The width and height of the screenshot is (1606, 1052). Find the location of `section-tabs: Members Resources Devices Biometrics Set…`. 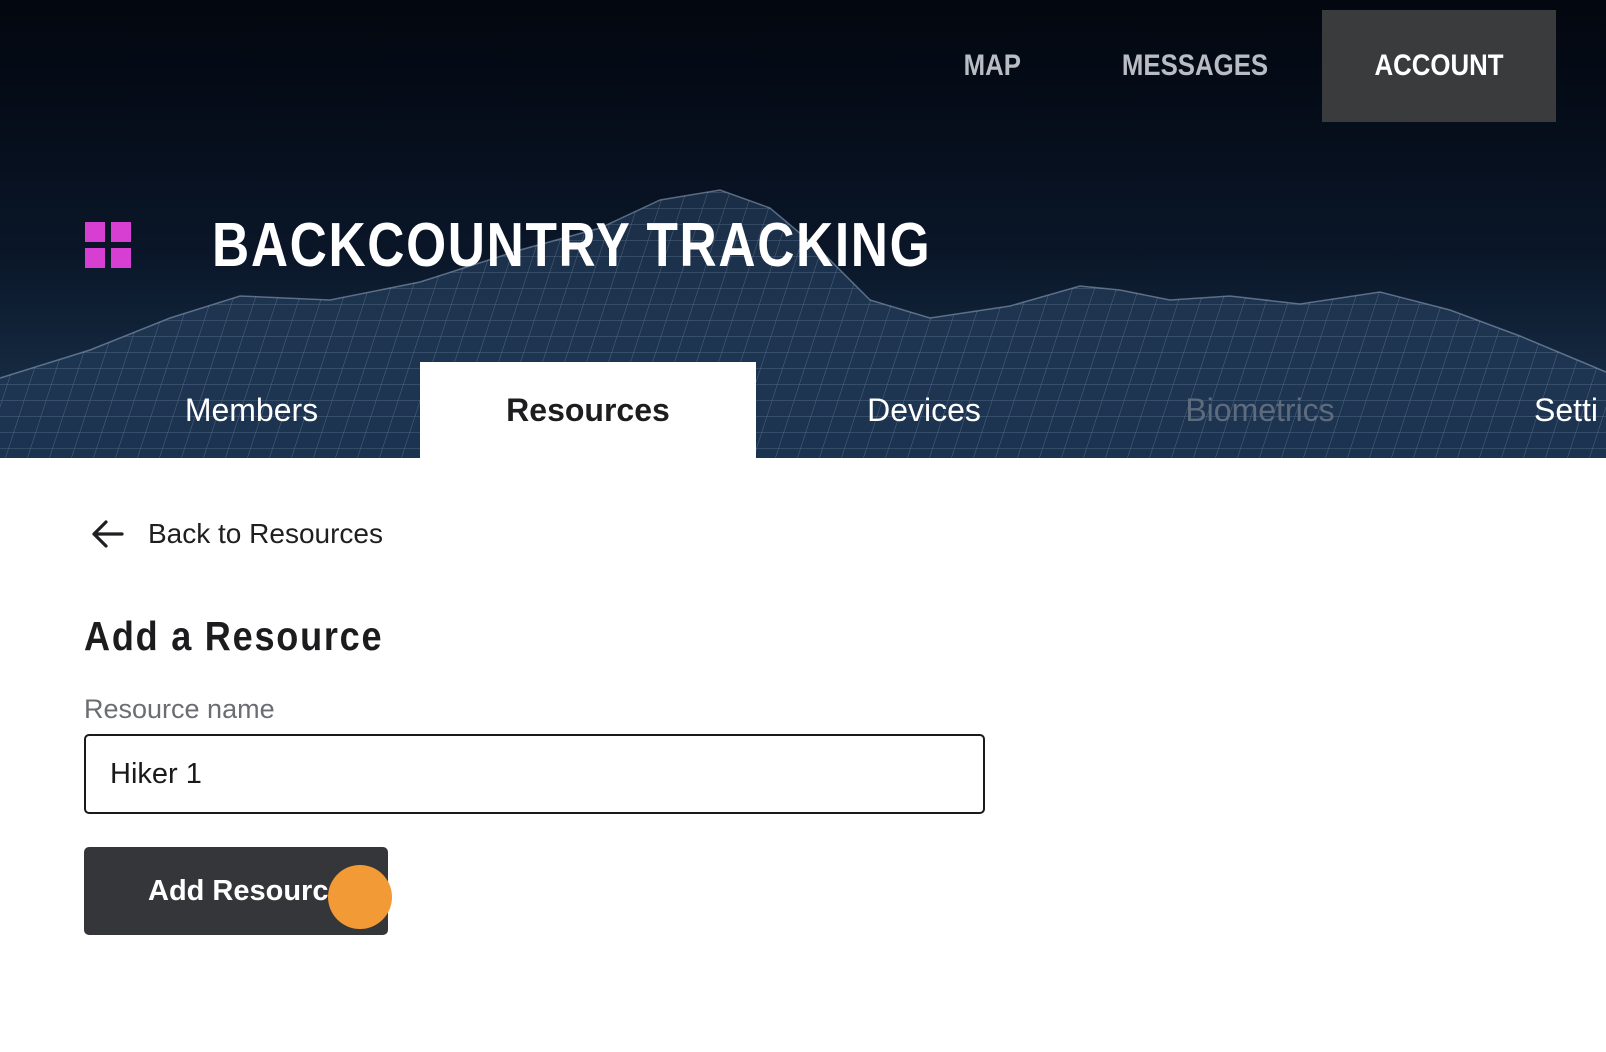

section-tabs: Members Resources Devices Biometrics Set… is located at coordinates (803, 410).